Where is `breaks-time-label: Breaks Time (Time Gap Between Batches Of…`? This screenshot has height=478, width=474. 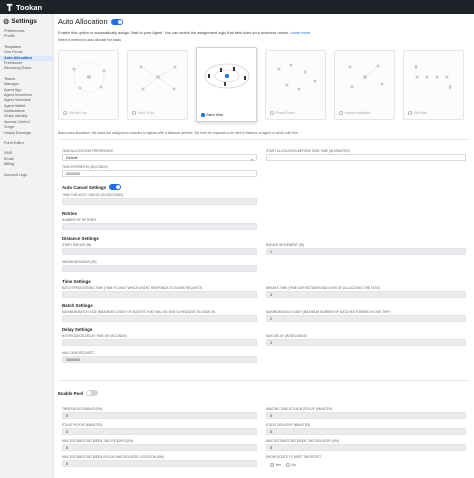
breaks-time-label: Breaks Time (Time Gap Between Batches Of… is located at coordinates (323, 288).